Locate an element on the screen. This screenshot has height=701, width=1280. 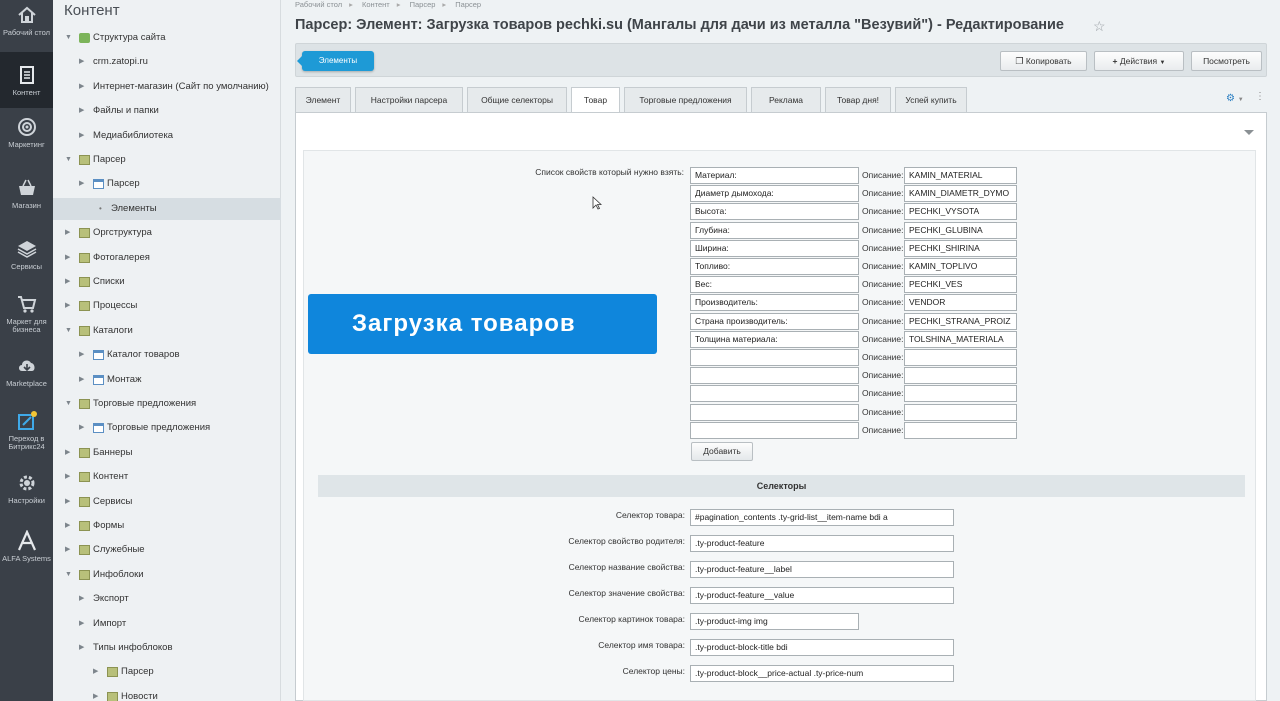
tree-item: ▼ Парсер is located at coordinates (167, 160).